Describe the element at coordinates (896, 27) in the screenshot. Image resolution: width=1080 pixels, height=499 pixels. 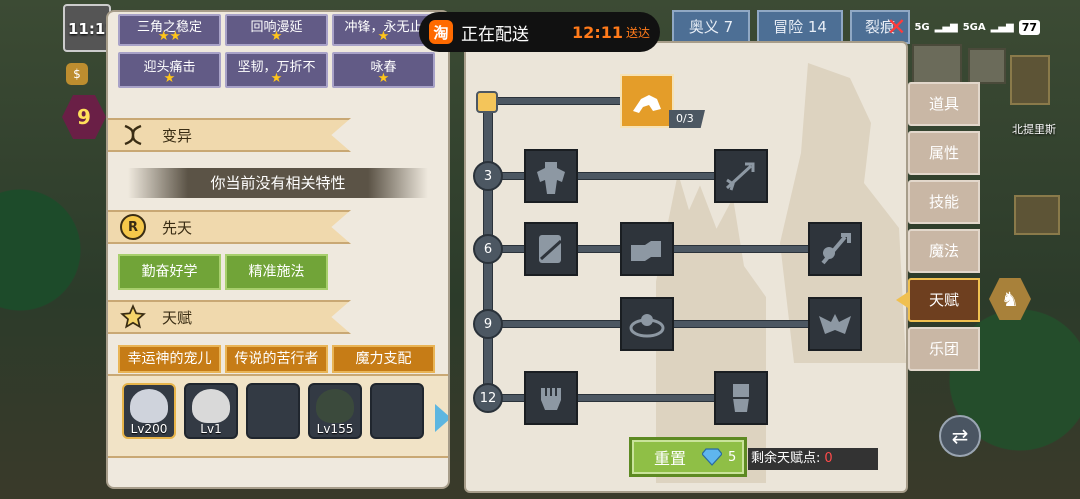
I see `mute-icon: ✕` at that location.